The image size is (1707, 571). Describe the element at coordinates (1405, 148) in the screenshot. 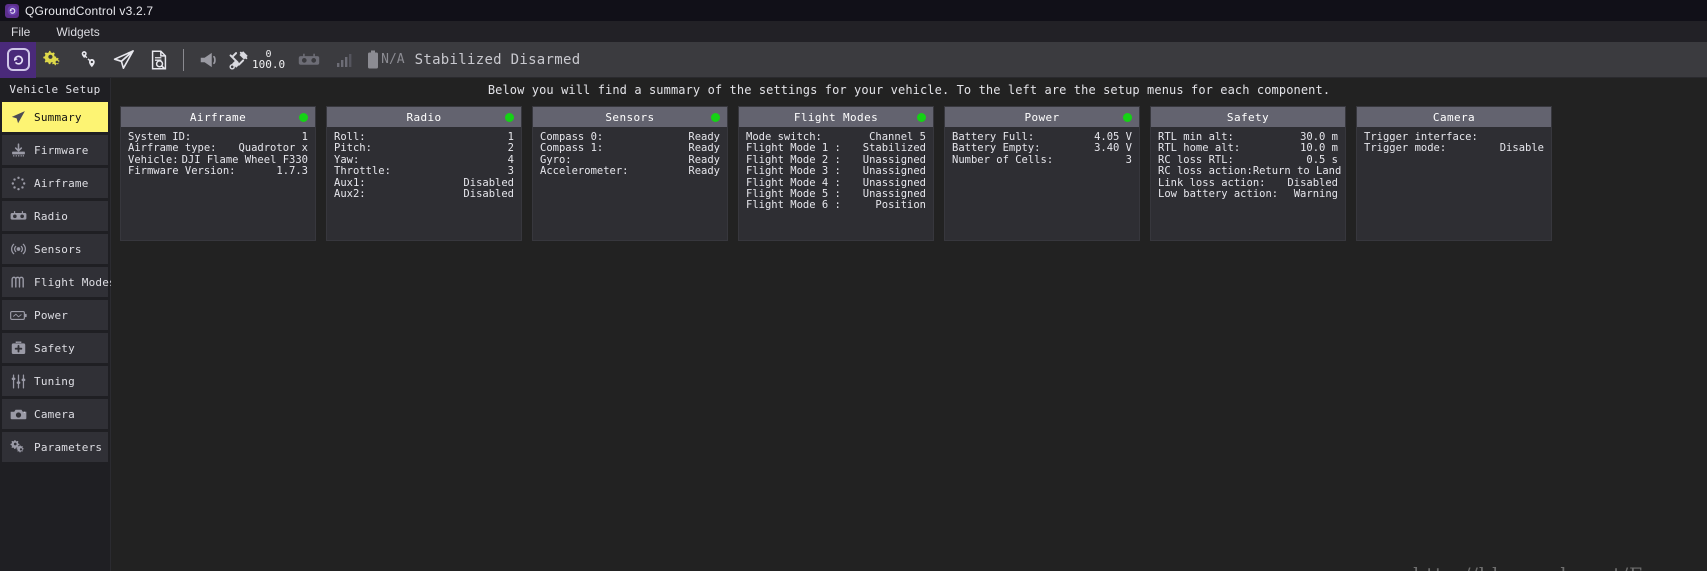

I see `row-key: Trigger mode:` at that location.